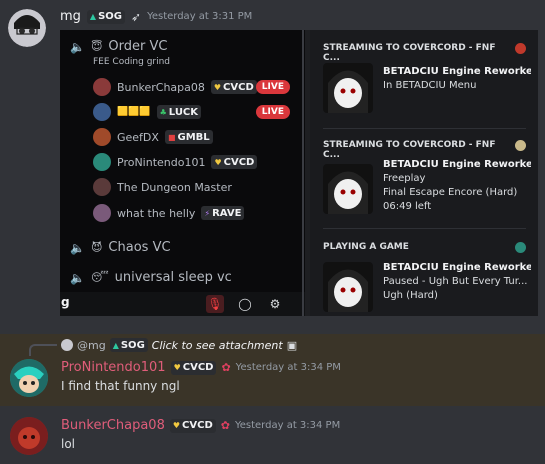 The width and height of the screenshot is (545, 464). Describe the element at coordinates (138, 137) in the screenshot. I see `member-name: GeefDX` at that location.